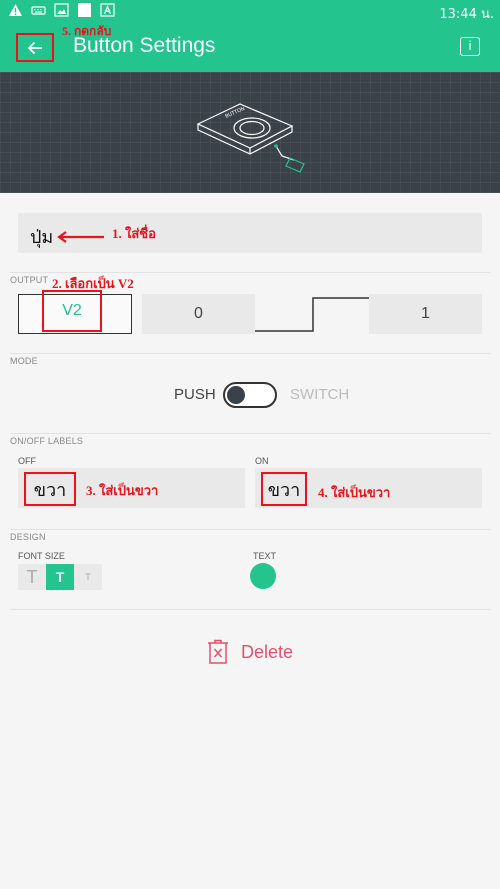 The image size is (500, 889). I want to click on annotation-back: 5. กดกลับ, so click(87, 31).